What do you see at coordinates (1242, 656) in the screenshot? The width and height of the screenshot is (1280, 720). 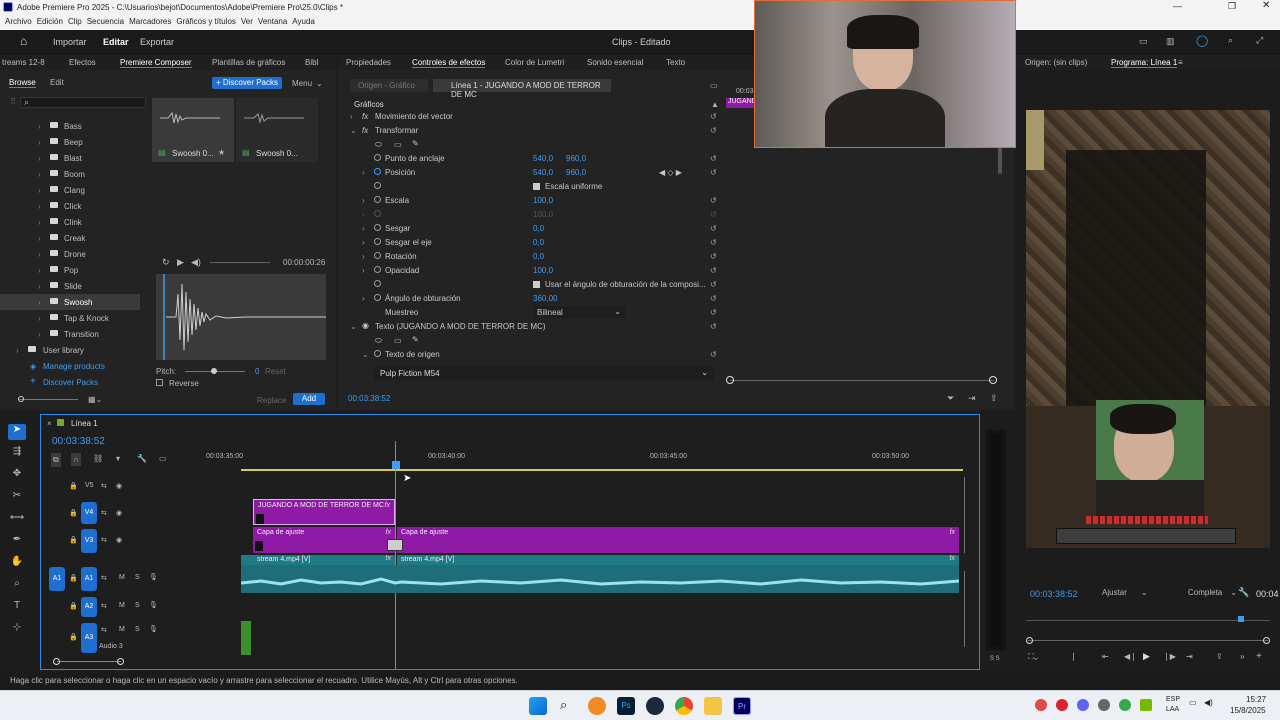 I see `more-controls-icon: »` at bounding box center [1242, 656].